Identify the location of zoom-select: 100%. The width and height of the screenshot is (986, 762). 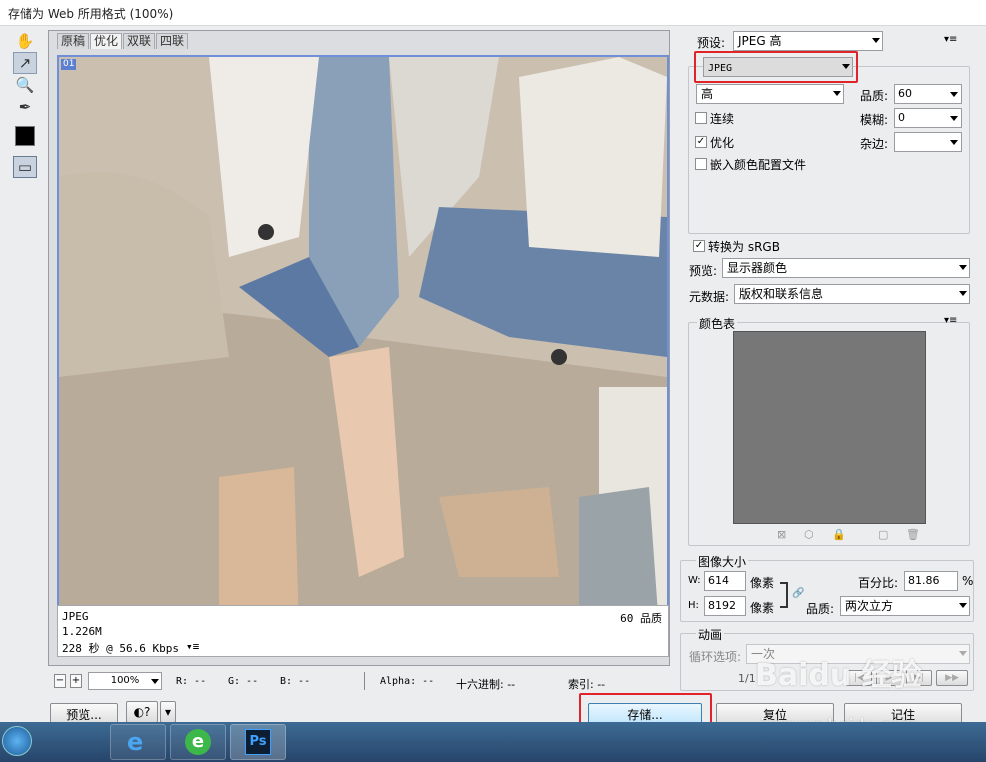
(125, 681).